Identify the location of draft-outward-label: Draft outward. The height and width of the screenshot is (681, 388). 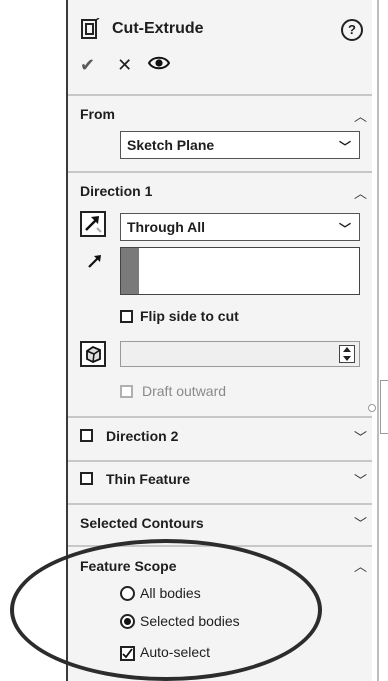
(184, 391).